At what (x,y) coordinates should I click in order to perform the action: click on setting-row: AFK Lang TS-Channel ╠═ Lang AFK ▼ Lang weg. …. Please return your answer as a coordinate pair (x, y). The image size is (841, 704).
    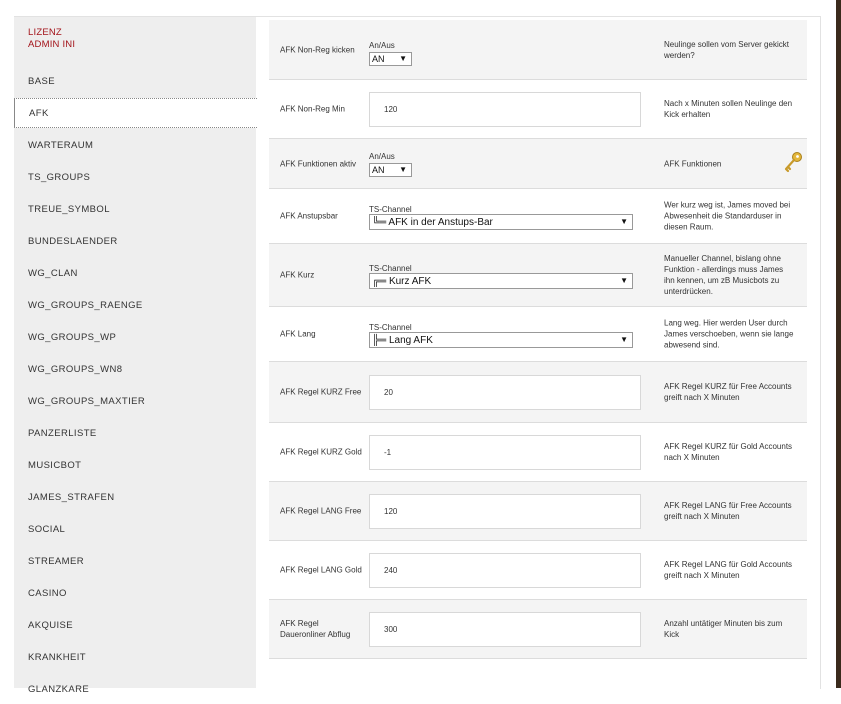
    Looking at the image, I should click on (538, 334).